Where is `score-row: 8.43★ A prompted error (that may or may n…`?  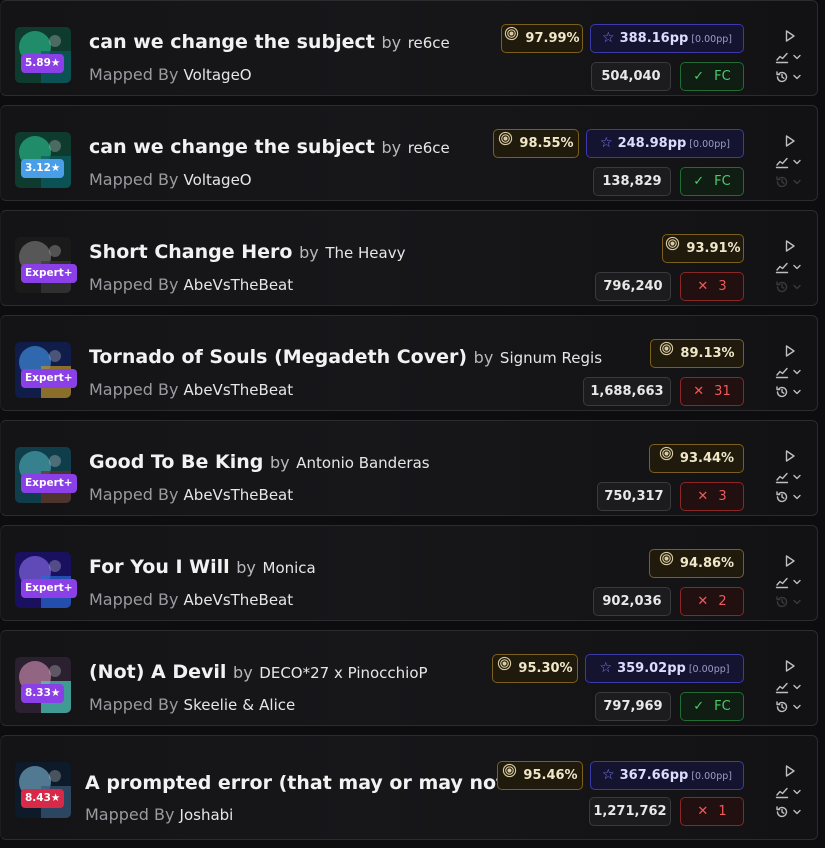
score-row: 8.43★ A prompted error (that may or may n… is located at coordinates (409, 787).